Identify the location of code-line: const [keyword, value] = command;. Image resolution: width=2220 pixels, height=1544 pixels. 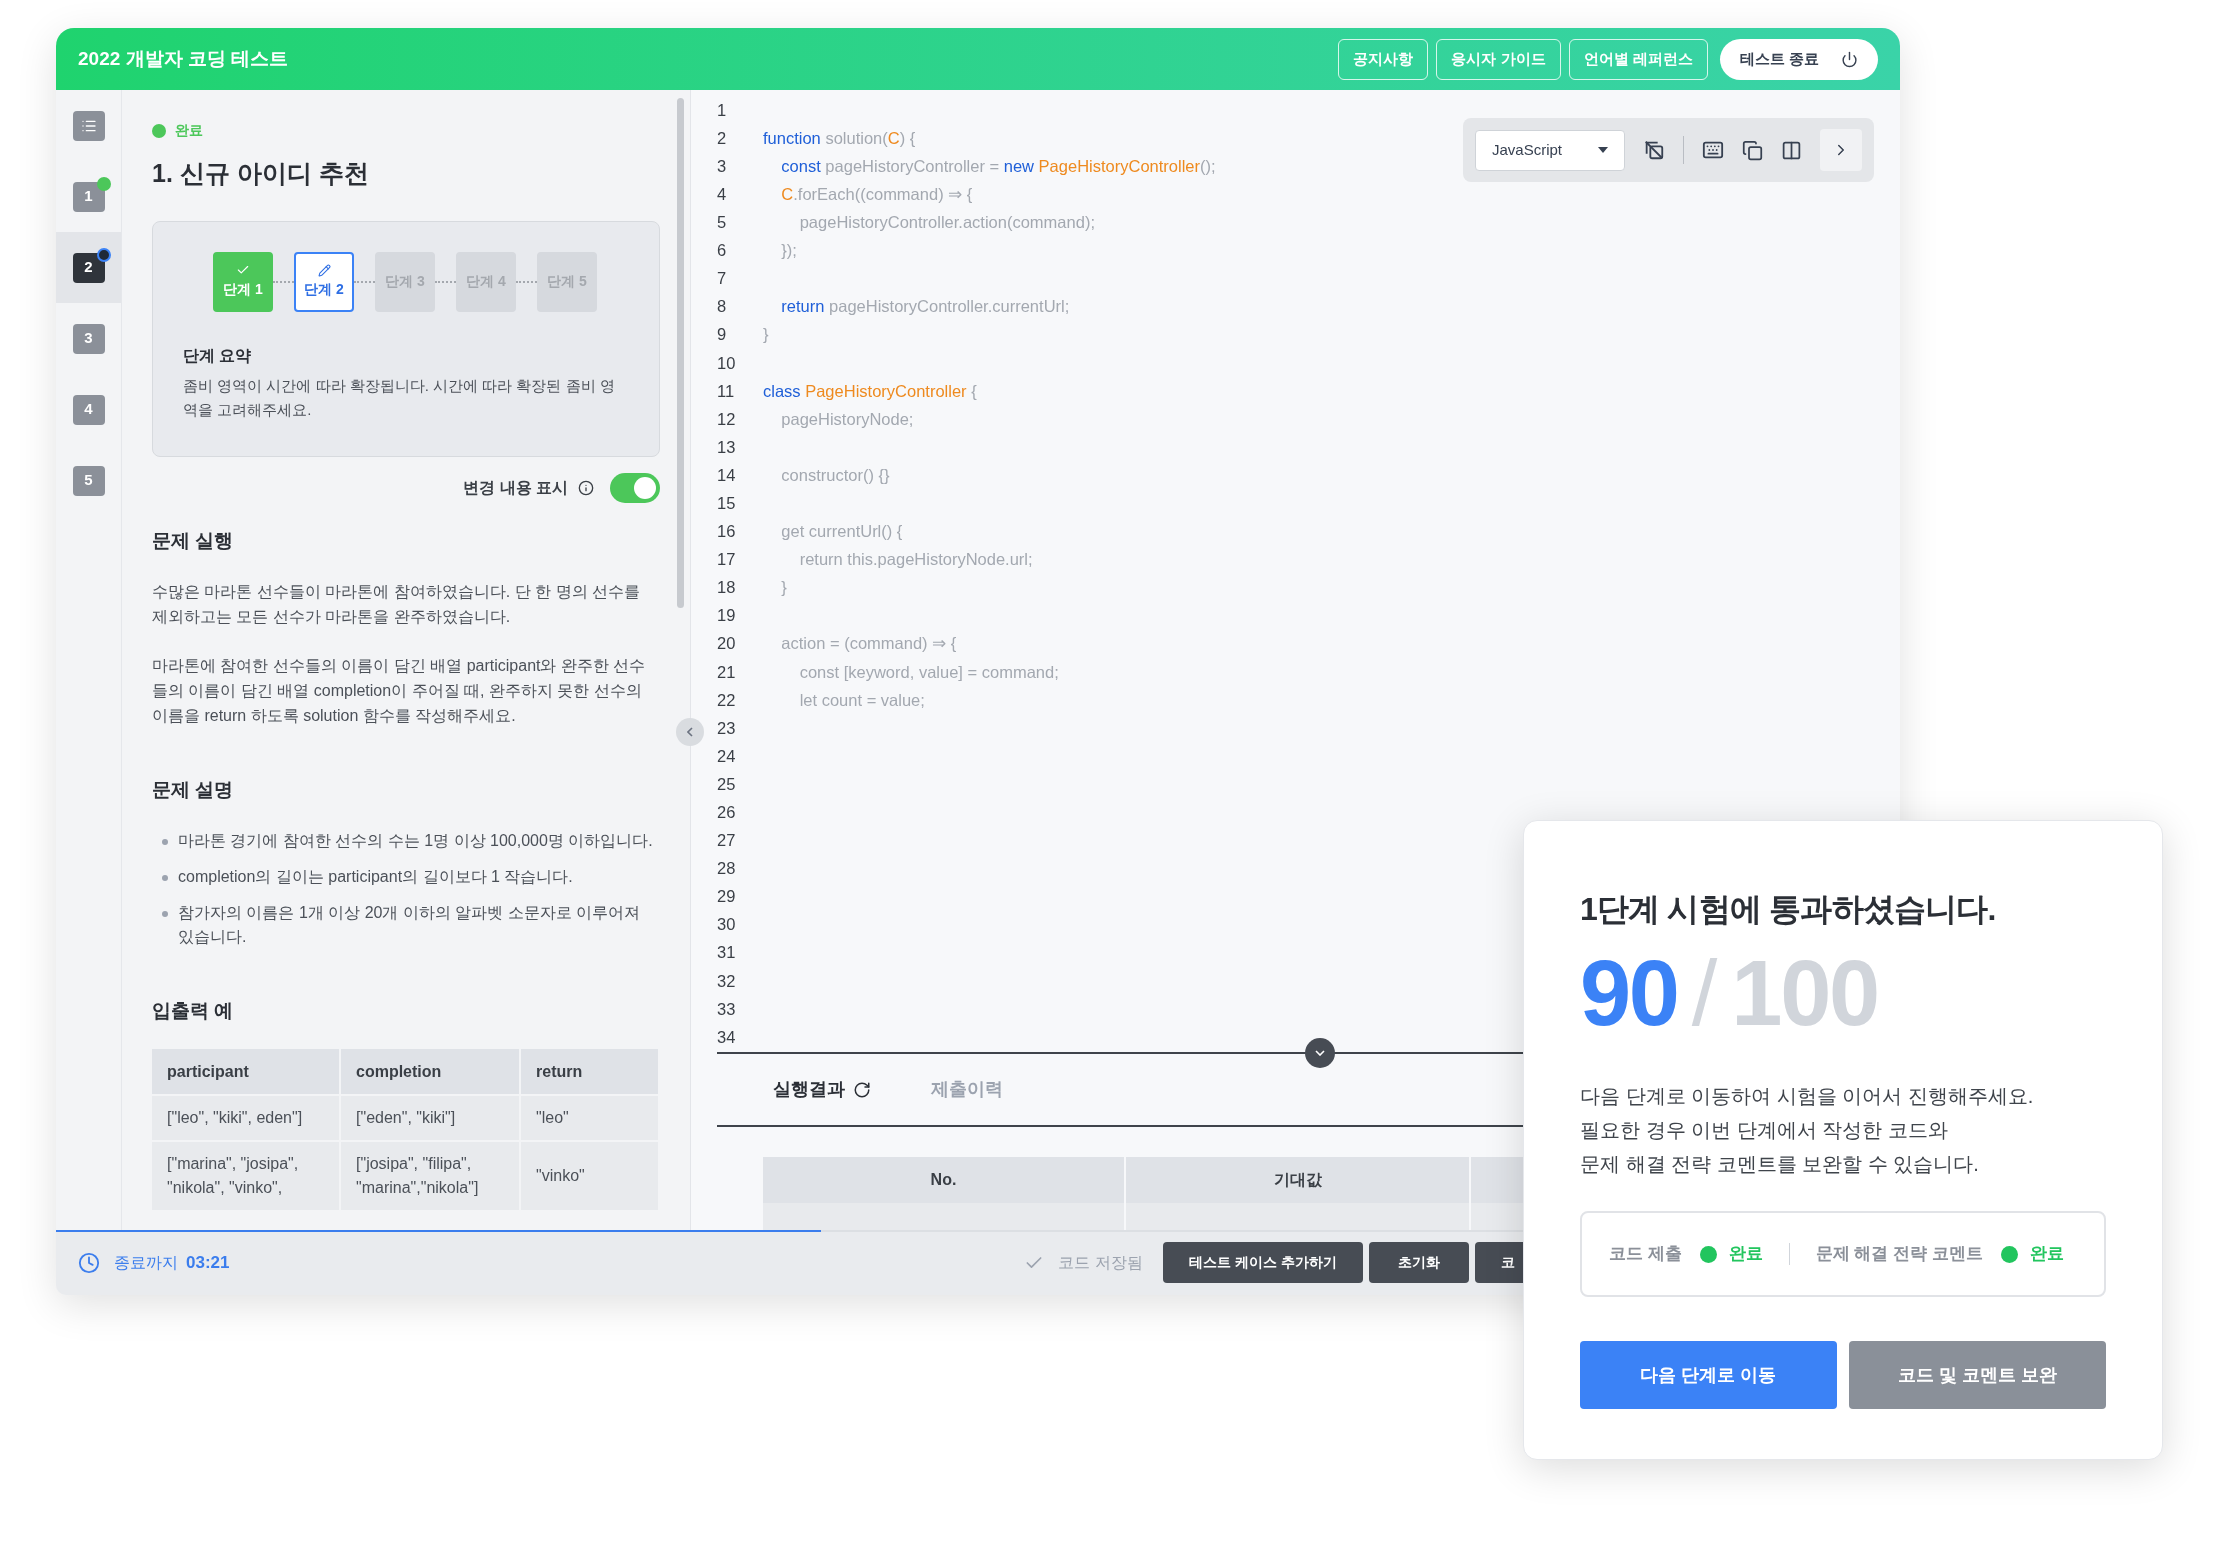
(928, 672).